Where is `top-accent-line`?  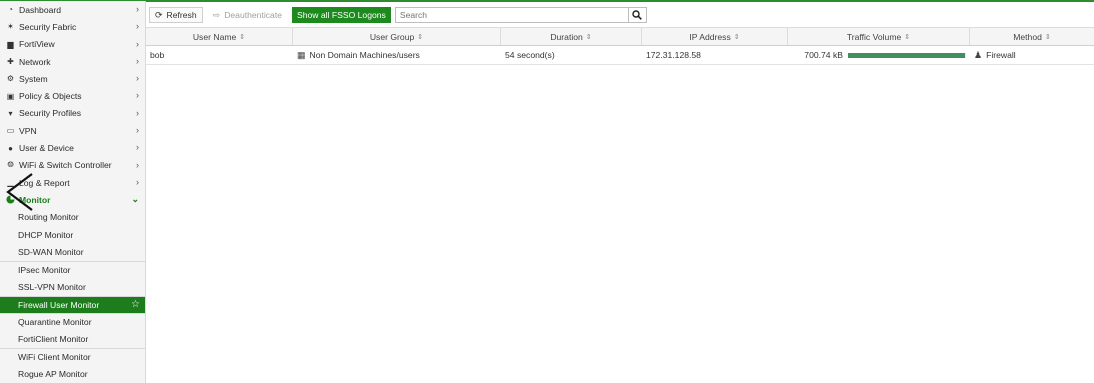 top-accent-line is located at coordinates (547, 1).